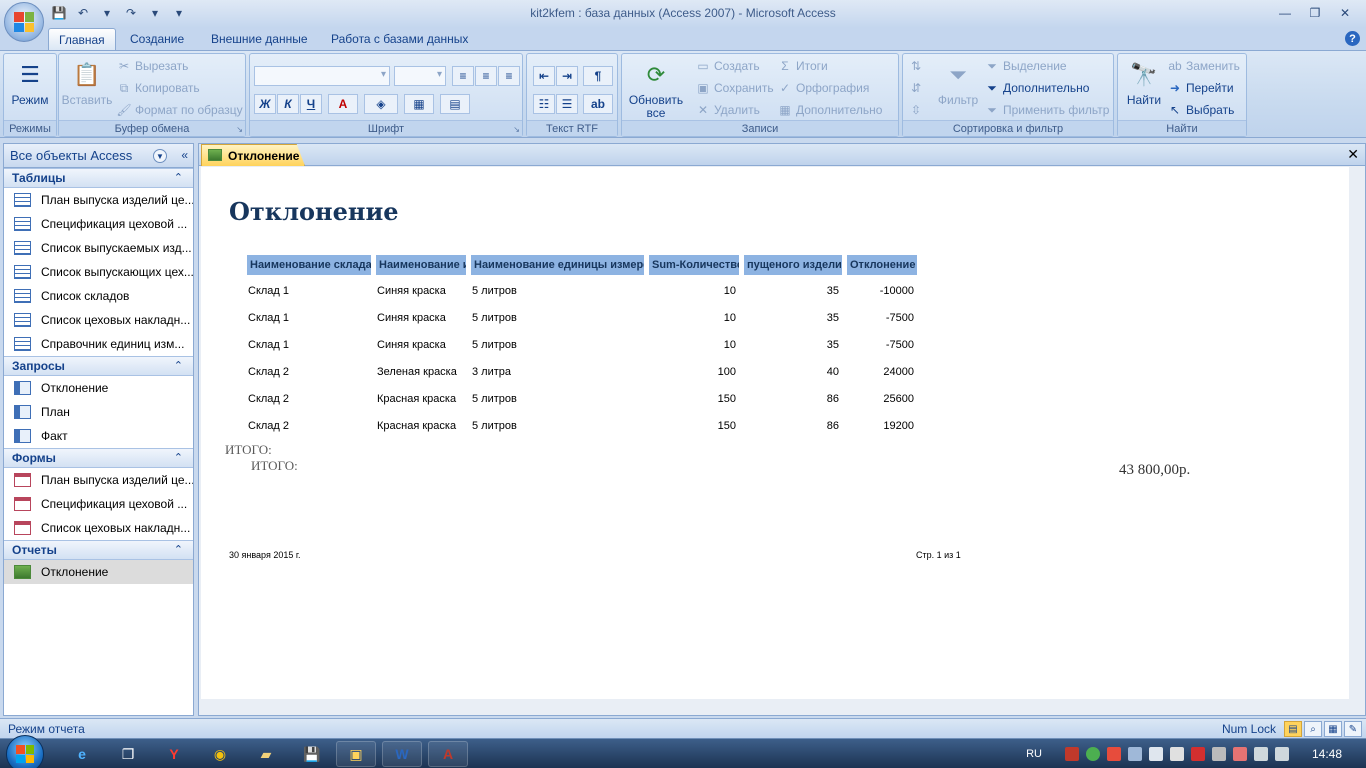 The width and height of the screenshot is (1366, 768). Describe the element at coordinates (288, 104) in the screenshot. I see `italic-button: К` at that location.